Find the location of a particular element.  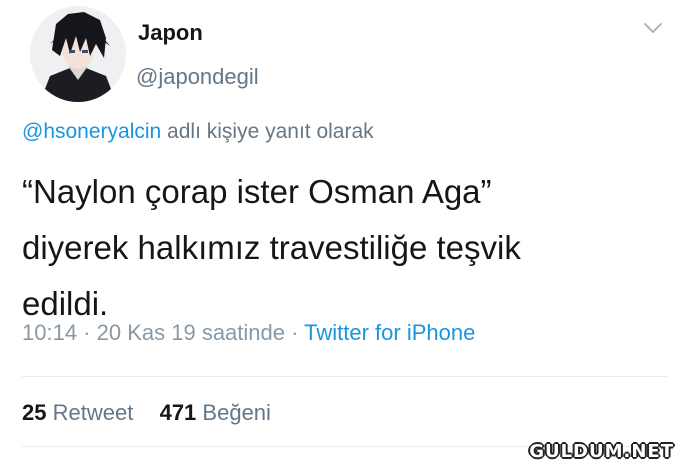

like-label: Beğeni is located at coordinates (236, 412).